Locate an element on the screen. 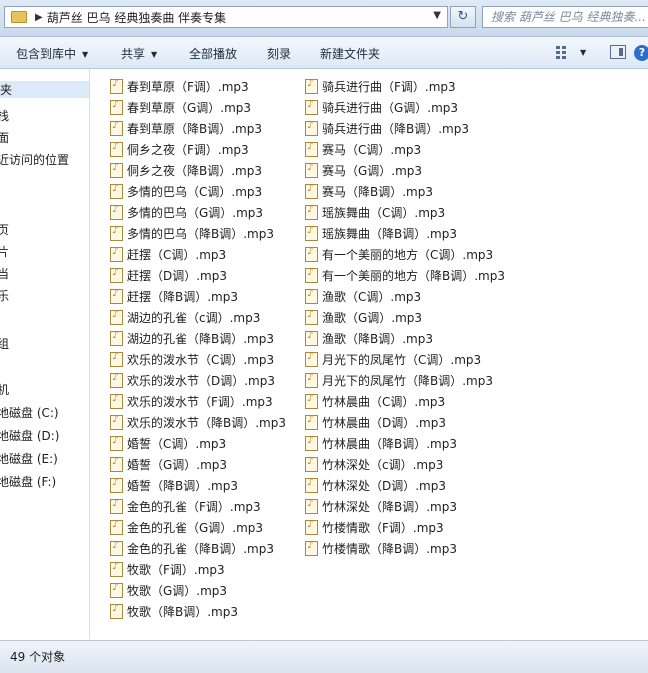  address-dropdown-icon: ▼ is located at coordinates (437, 15).